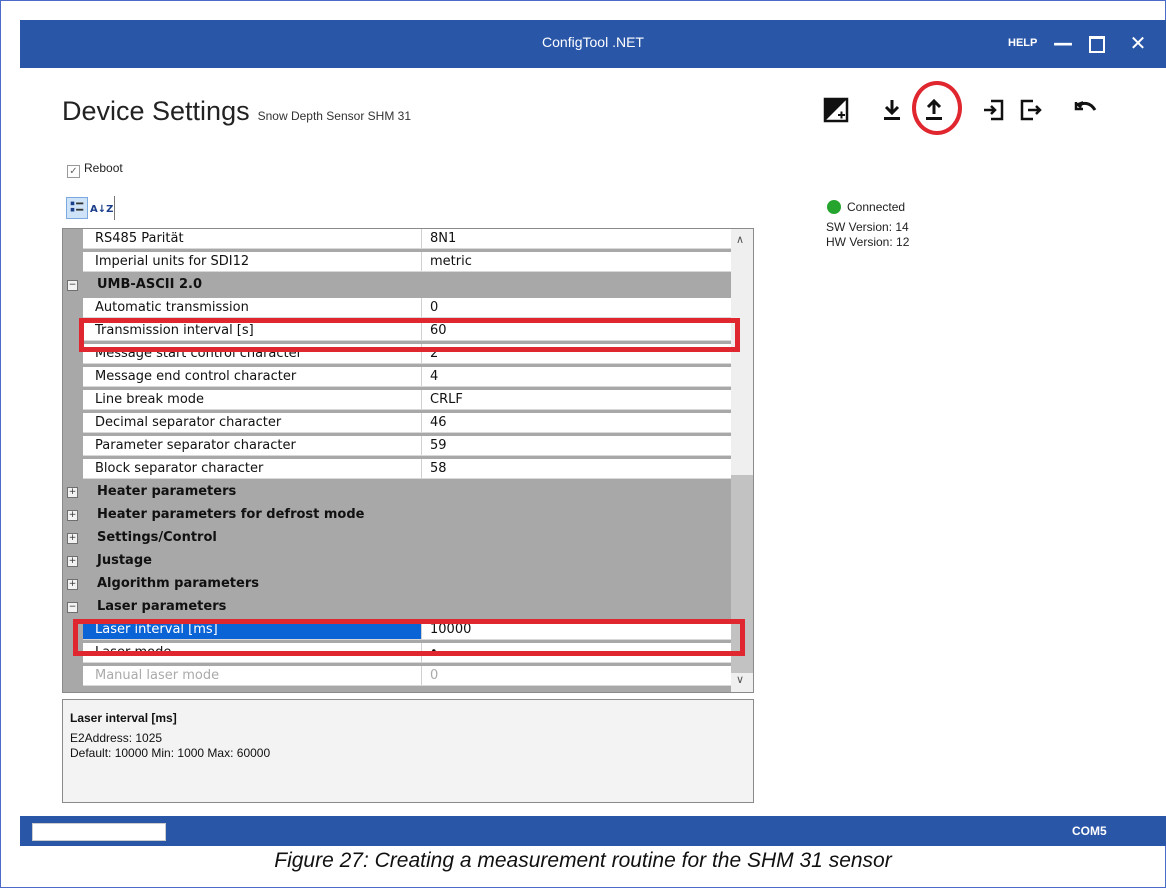  What do you see at coordinates (252, 308) in the screenshot?
I see `property-name: Automatic transmission` at bounding box center [252, 308].